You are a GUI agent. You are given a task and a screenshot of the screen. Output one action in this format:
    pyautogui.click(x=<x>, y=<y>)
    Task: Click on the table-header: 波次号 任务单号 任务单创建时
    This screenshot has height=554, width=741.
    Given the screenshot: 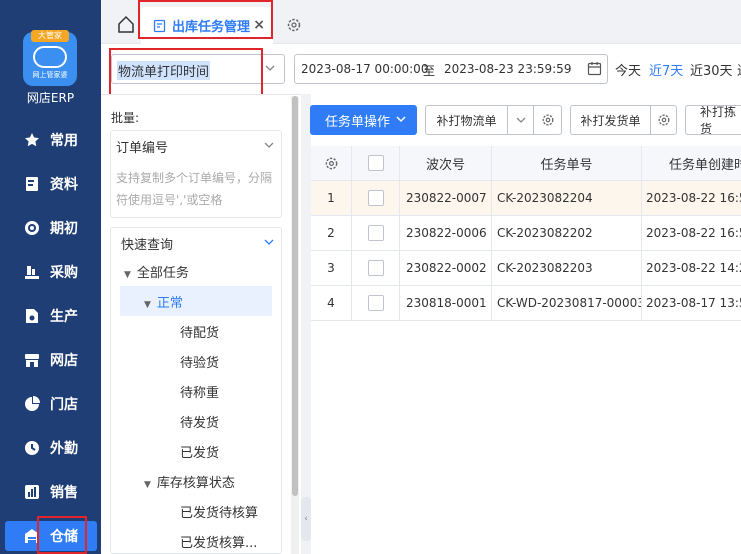 What is the action you would take?
    pyautogui.click(x=526, y=163)
    